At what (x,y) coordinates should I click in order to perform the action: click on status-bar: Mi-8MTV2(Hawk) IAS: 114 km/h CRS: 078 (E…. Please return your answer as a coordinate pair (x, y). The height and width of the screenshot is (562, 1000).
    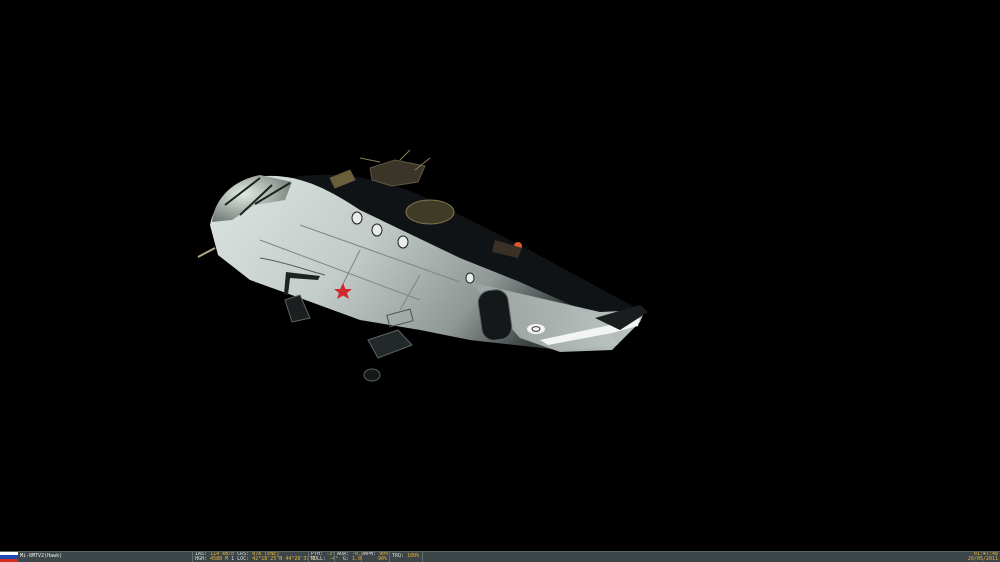
    Looking at the image, I should click on (500, 556).